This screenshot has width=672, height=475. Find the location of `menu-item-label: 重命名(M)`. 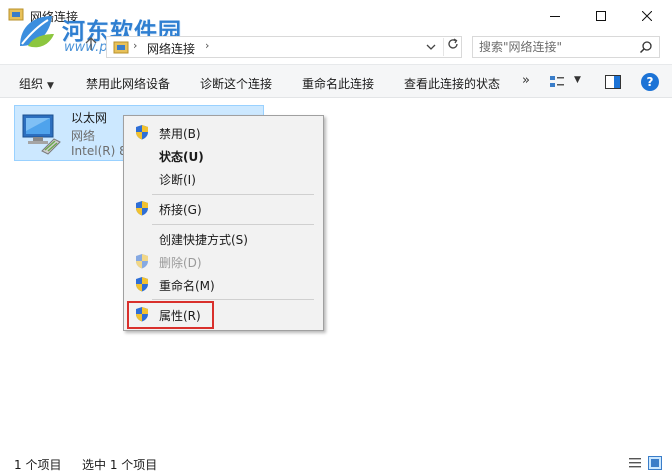

menu-item-label: 重命名(M) is located at coordinates (187, 286).